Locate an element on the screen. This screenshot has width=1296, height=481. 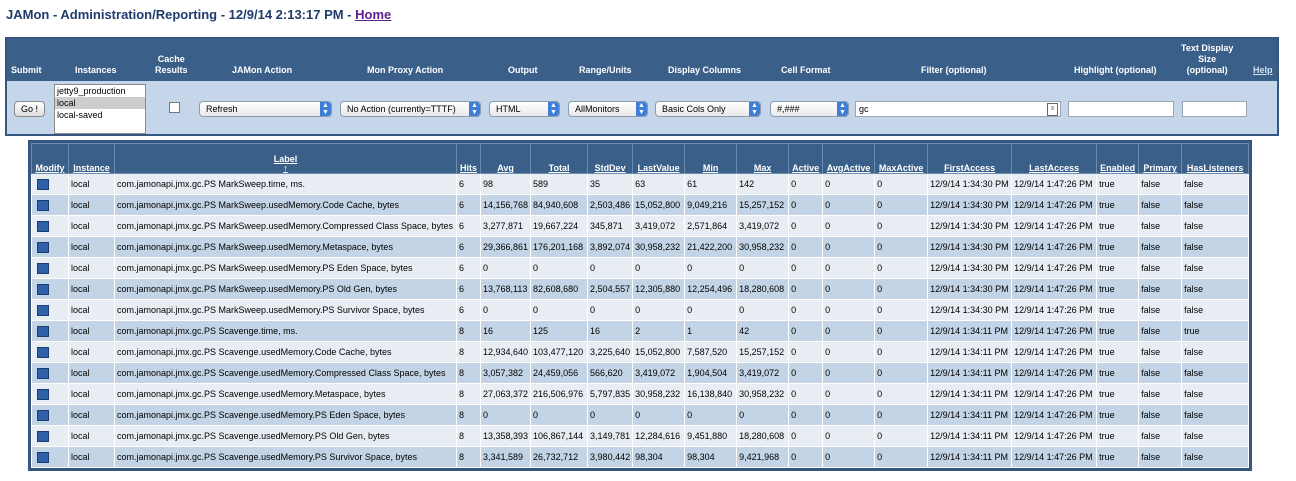
select-arrows-icon: ▲ ▼ is located at coordinates (842, 109).